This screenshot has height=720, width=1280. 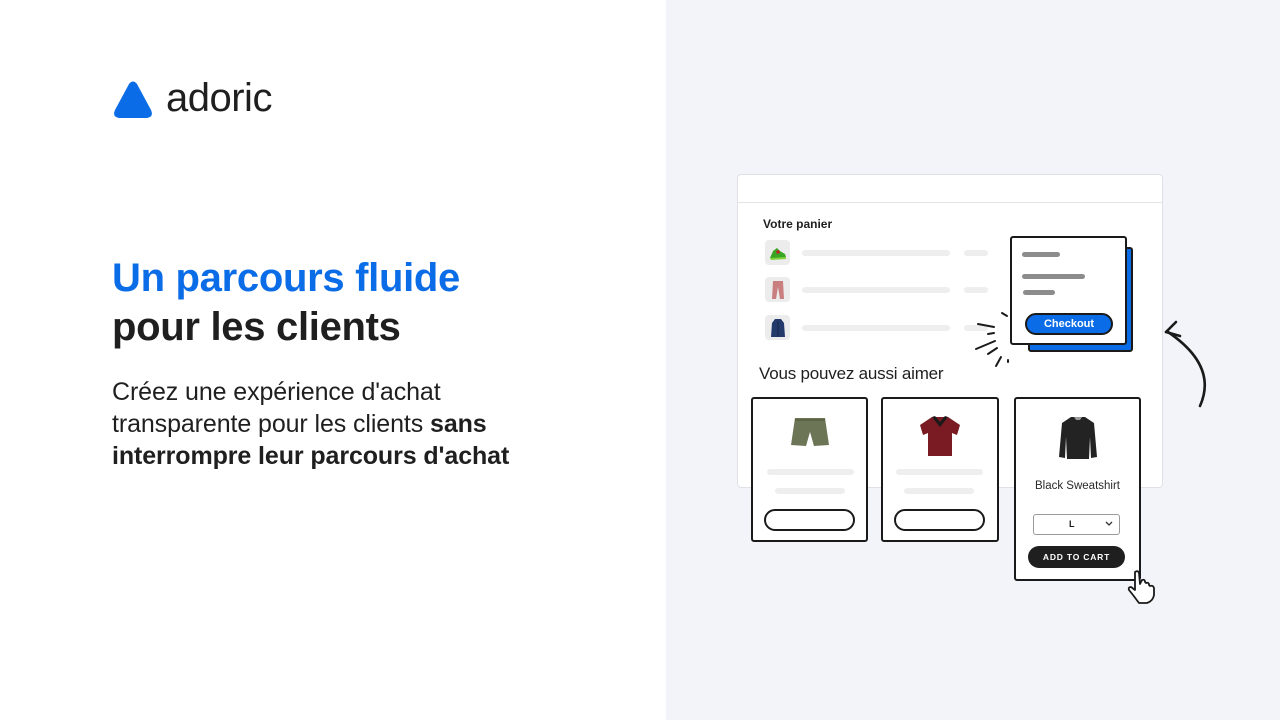 I want to click on checkout-popup: Checkout, so click(x=1068, y=290).